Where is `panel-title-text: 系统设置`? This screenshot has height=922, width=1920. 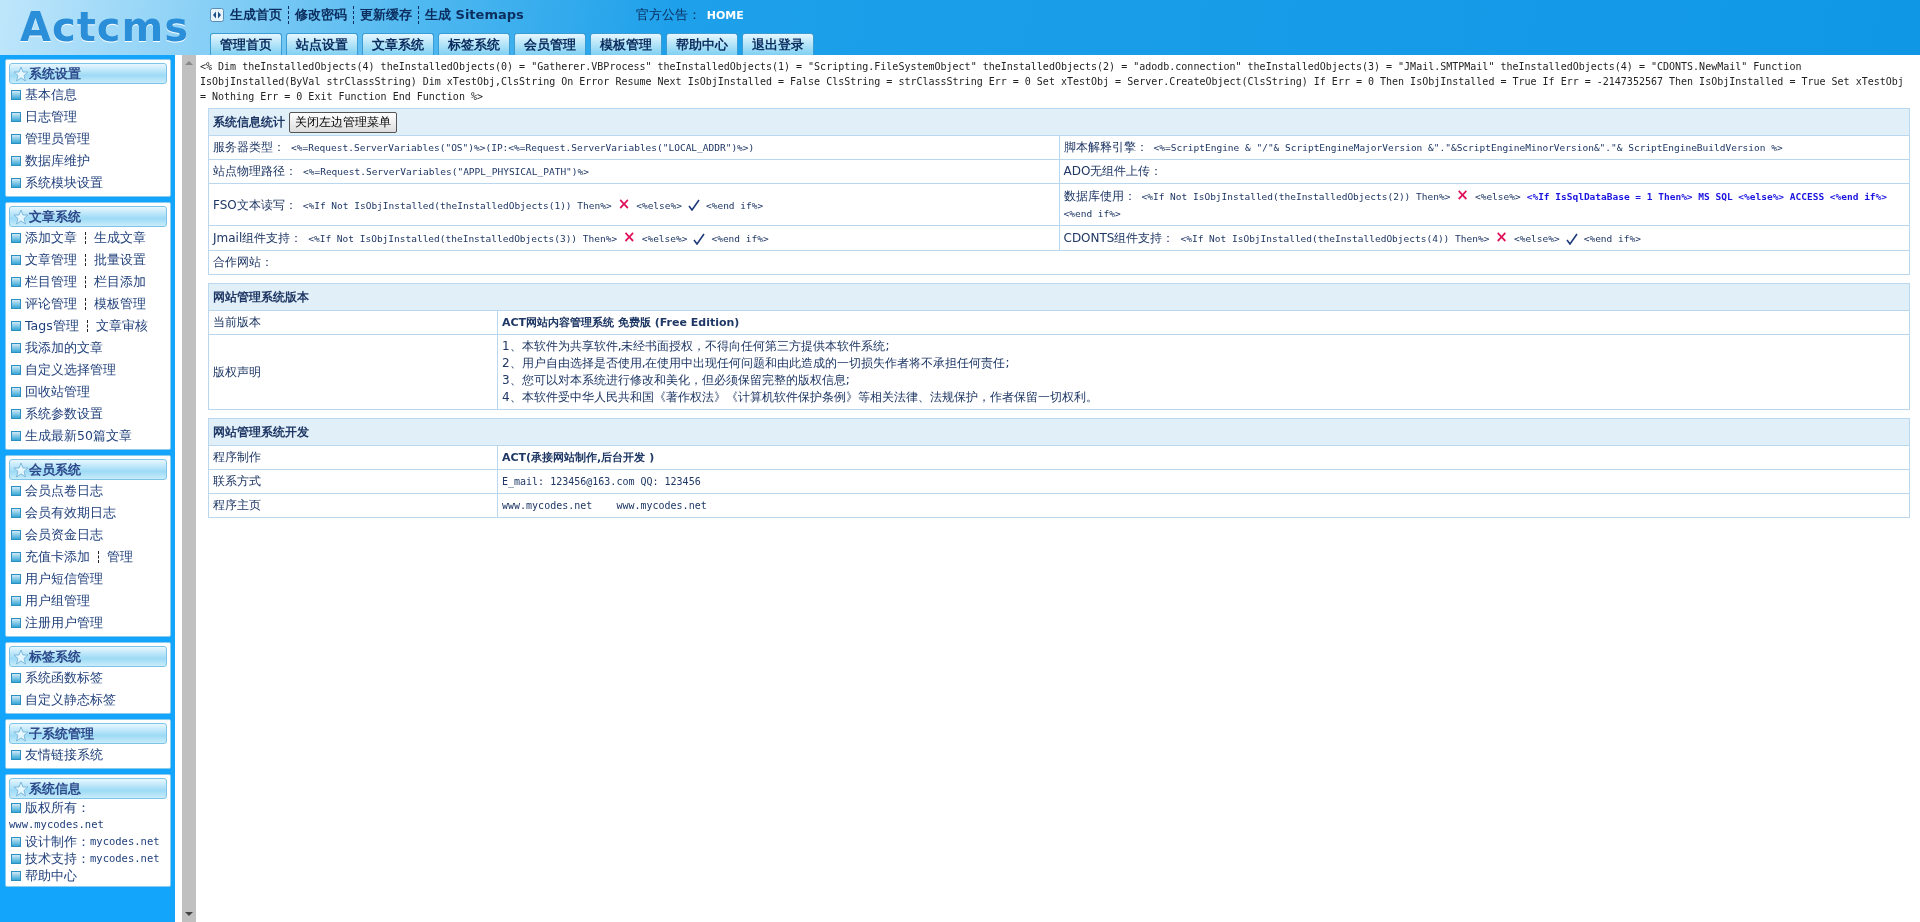 panel-title-text: 系统设置 is located at coordinates (55, 73).